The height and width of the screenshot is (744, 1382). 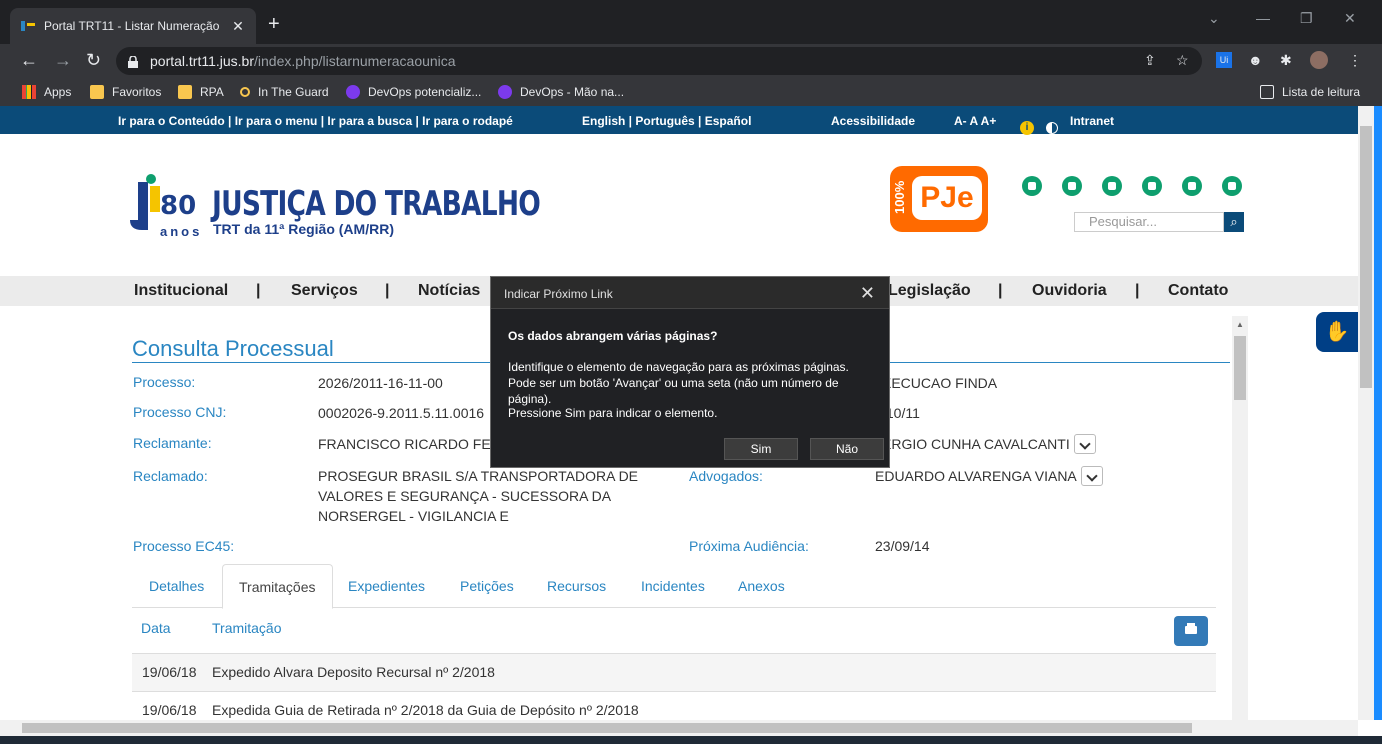 What do you see at coordinates (761, 586) in the screenshot?
I see `tab-anexos: Anexos` at bounding box center [761, 586].